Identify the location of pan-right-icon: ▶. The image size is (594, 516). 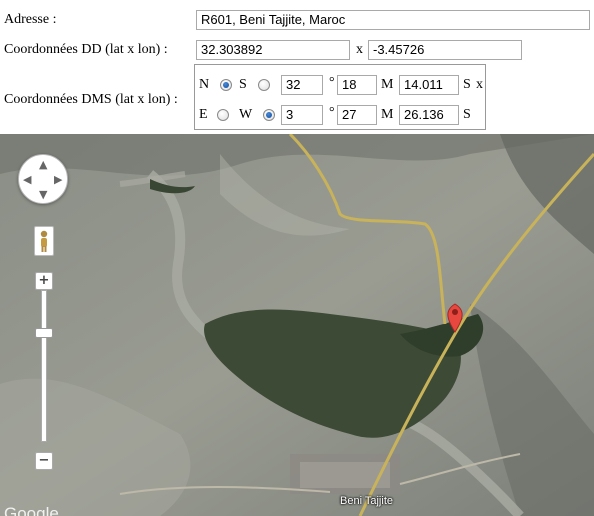
(58, 179).